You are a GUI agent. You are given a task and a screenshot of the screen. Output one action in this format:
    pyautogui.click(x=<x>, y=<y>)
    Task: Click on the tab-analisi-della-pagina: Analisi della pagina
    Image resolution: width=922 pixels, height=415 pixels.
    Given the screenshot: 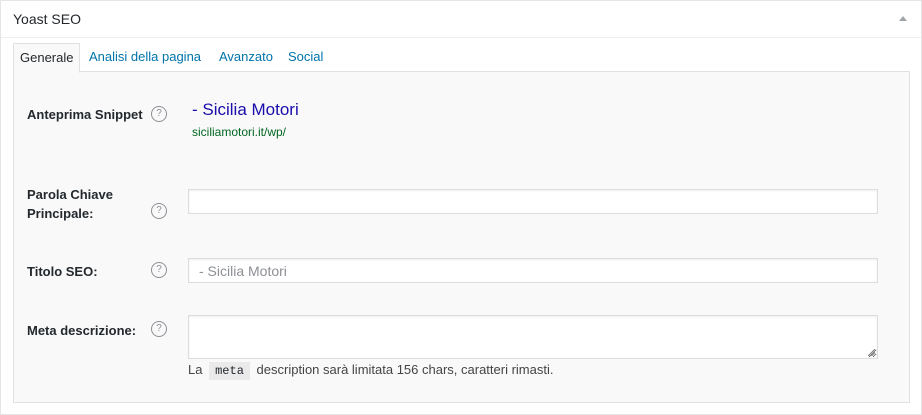 What is the action you would take?
    pyautogui.click(x=145, y=57)
    